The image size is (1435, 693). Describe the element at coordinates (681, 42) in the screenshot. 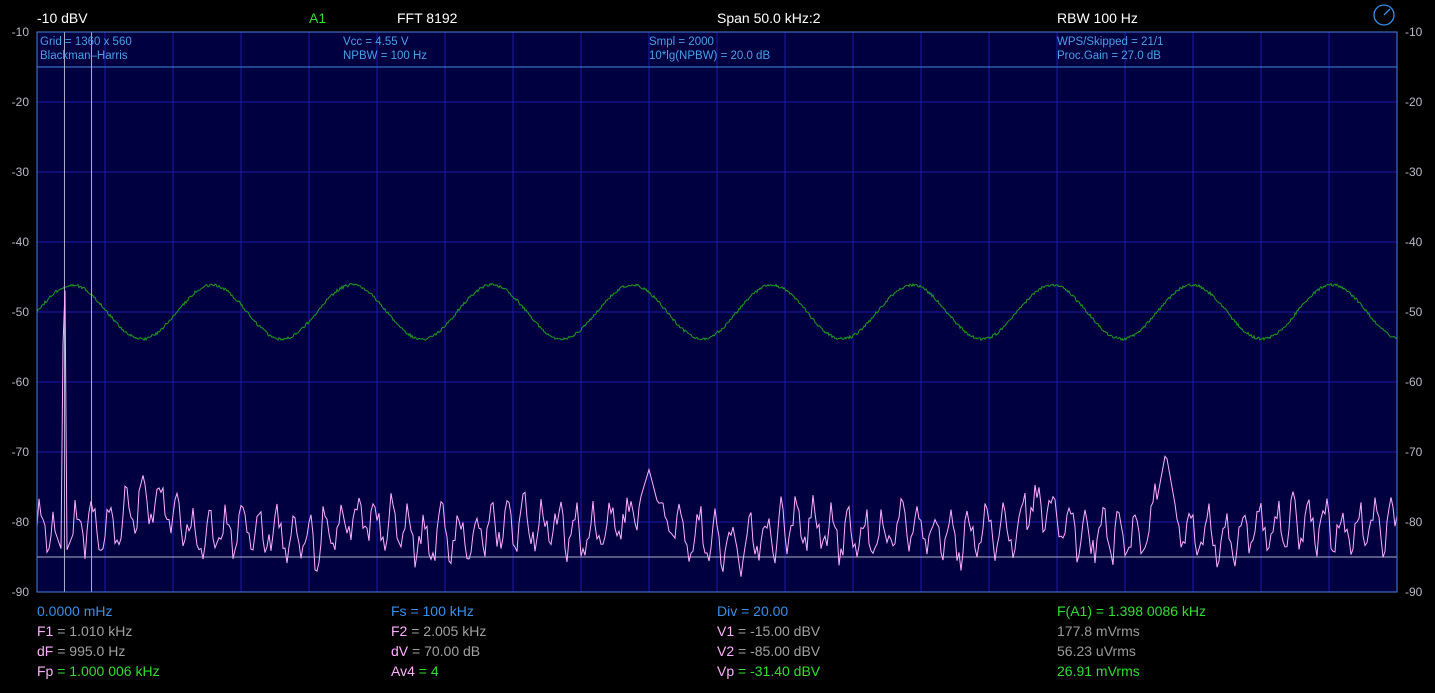

I see `smpl-info: Smpl = 2000` at that location.